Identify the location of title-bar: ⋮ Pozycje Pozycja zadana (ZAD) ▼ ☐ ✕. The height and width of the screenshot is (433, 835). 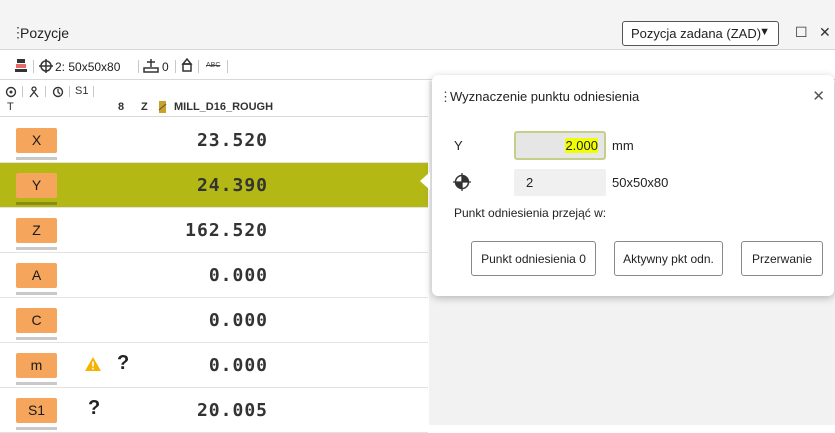
(417, 25).